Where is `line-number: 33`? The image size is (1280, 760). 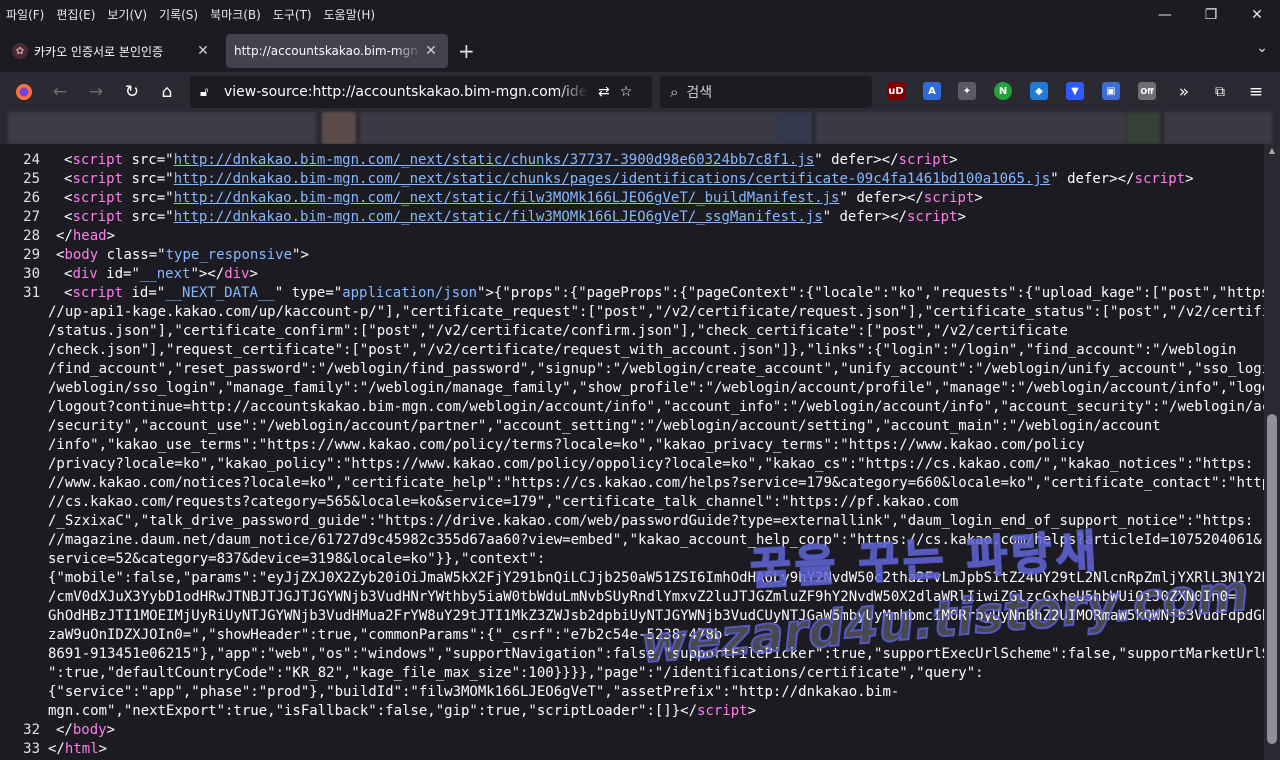
line-number: 33 is located at coordinates (31, 749).